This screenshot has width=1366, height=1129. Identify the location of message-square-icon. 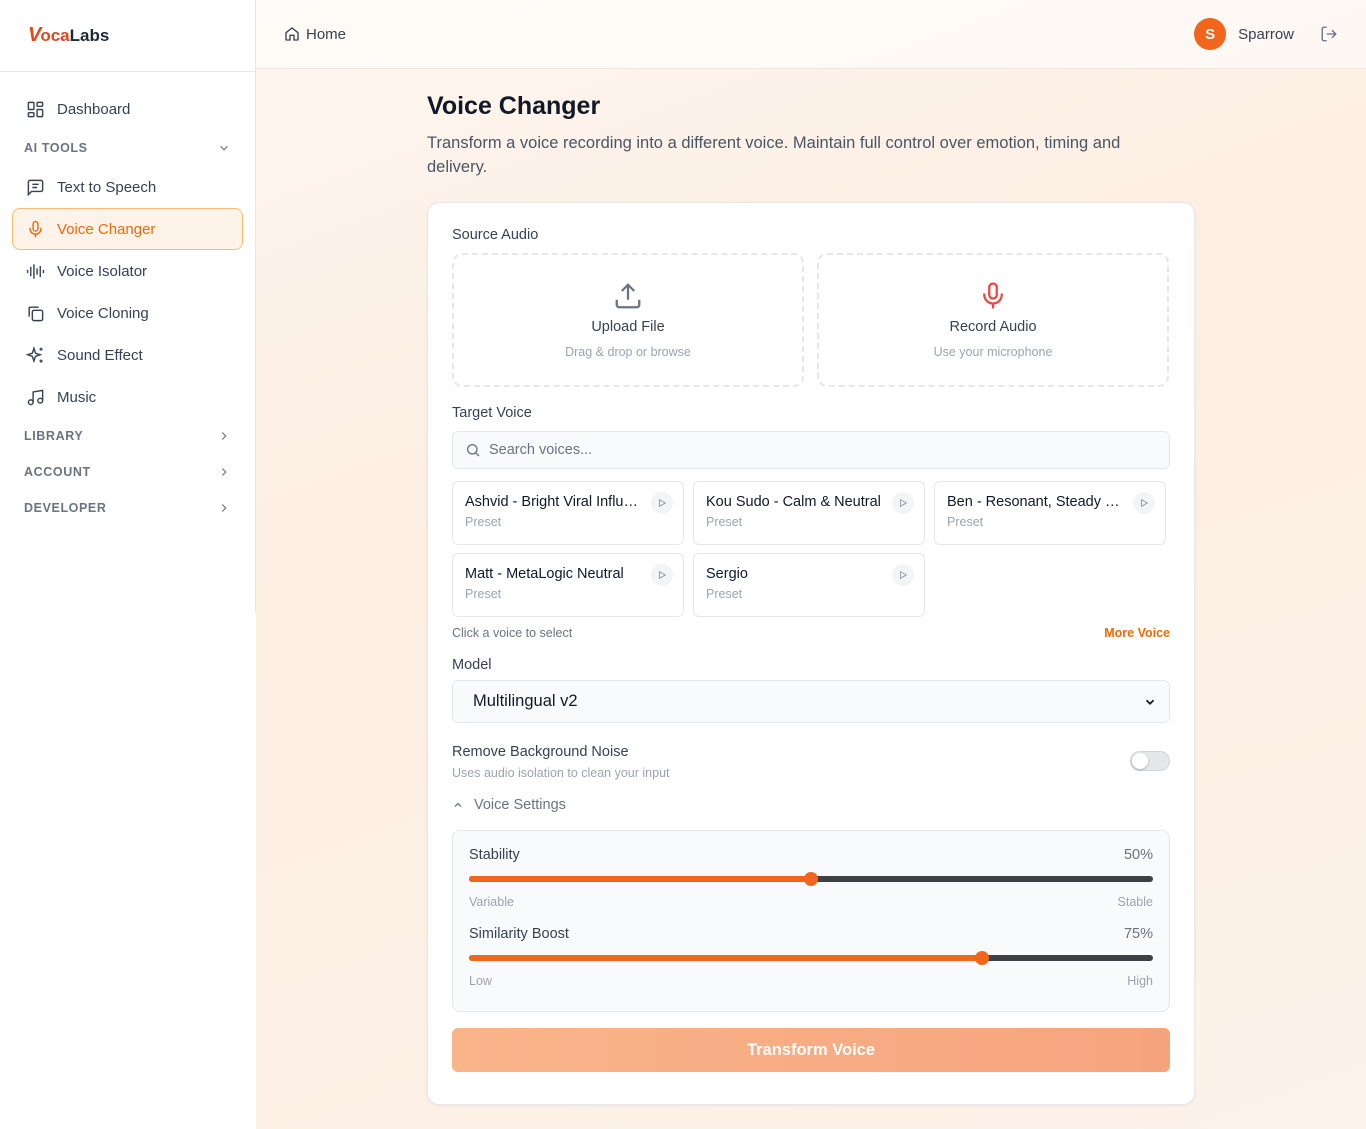
(35, 187).